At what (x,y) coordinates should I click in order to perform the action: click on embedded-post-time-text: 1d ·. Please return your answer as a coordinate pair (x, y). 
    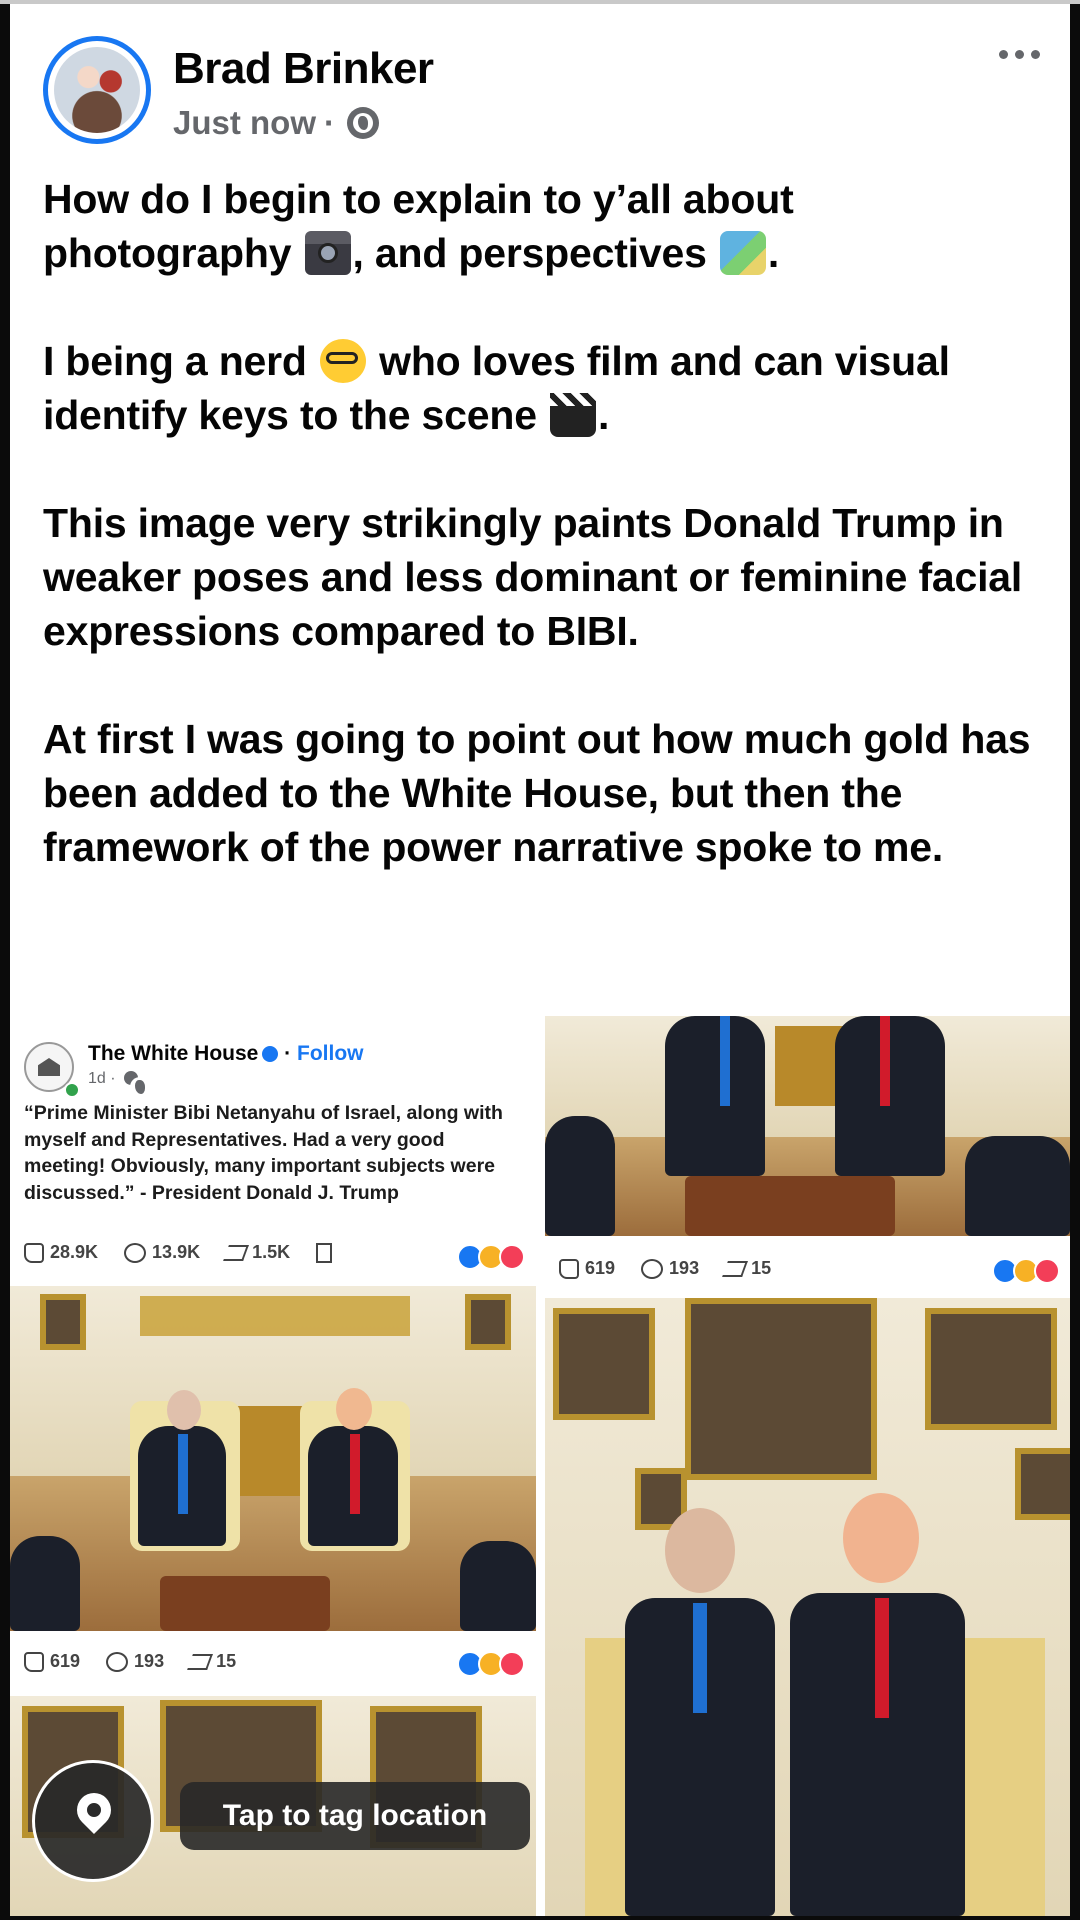
    Looking at the image, I should click on (102, 1078).